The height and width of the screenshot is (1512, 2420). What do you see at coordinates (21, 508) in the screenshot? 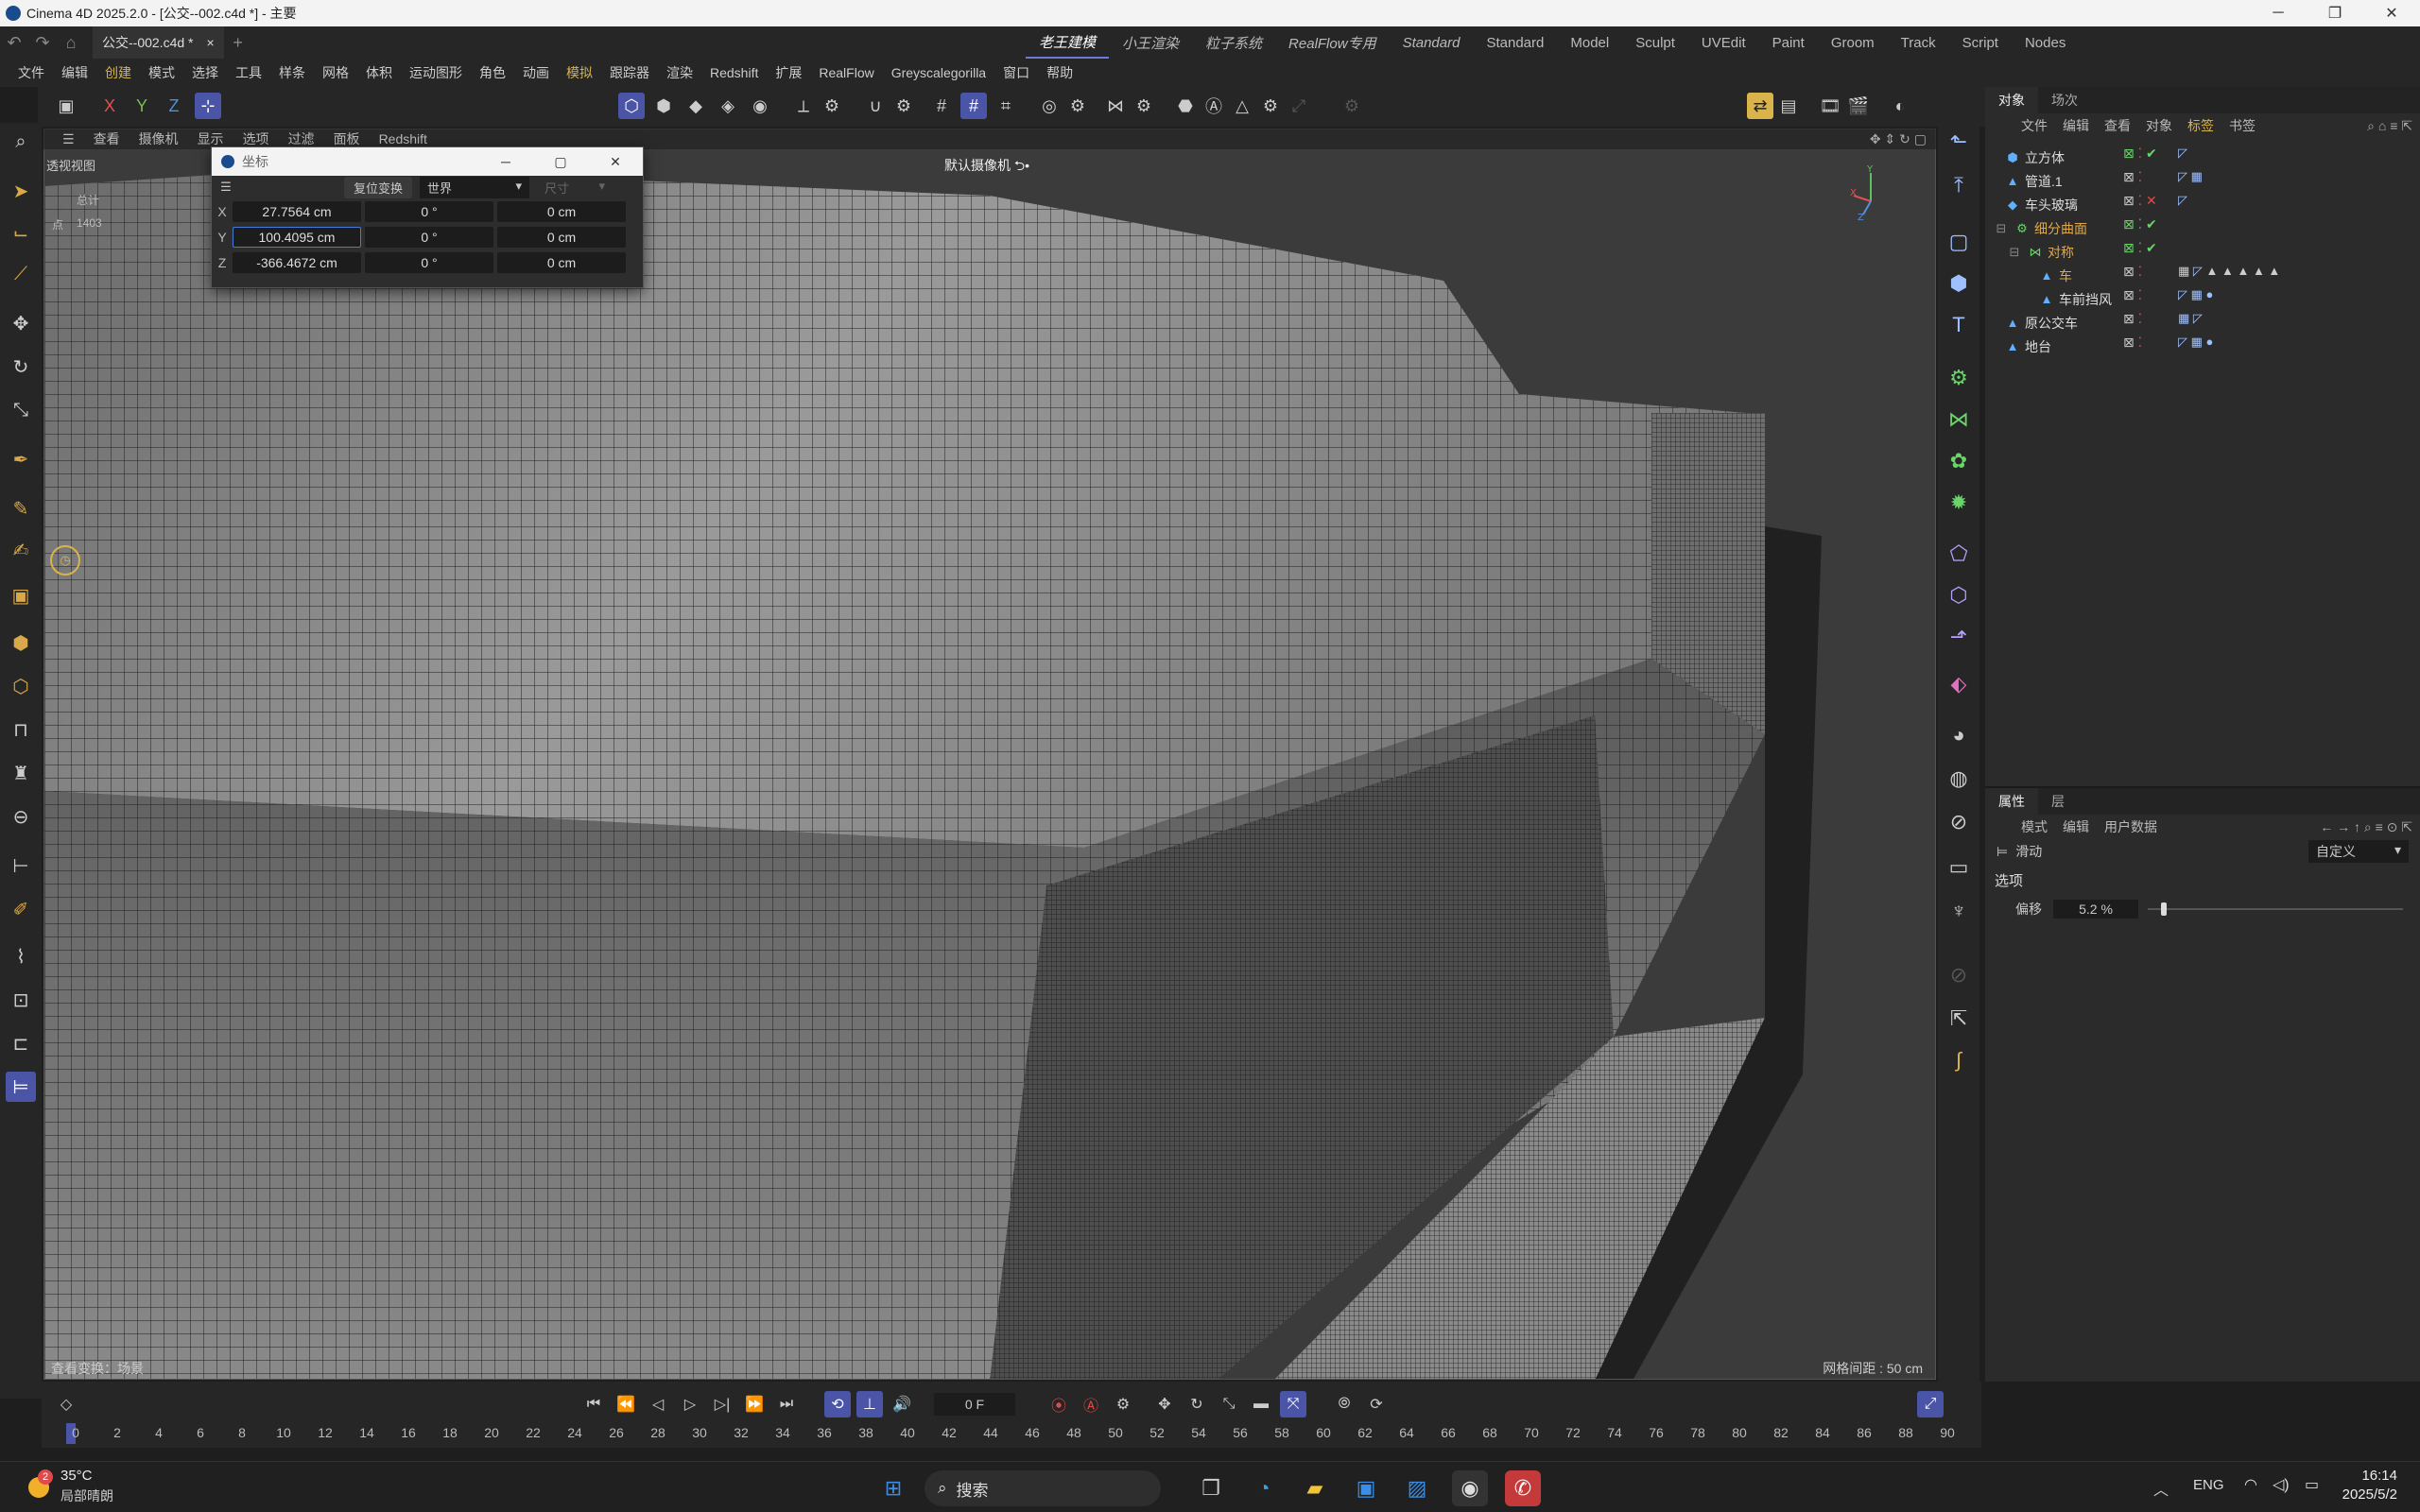
I see `sketch-tool-icon: ✎` at bounding box center [21, 508].